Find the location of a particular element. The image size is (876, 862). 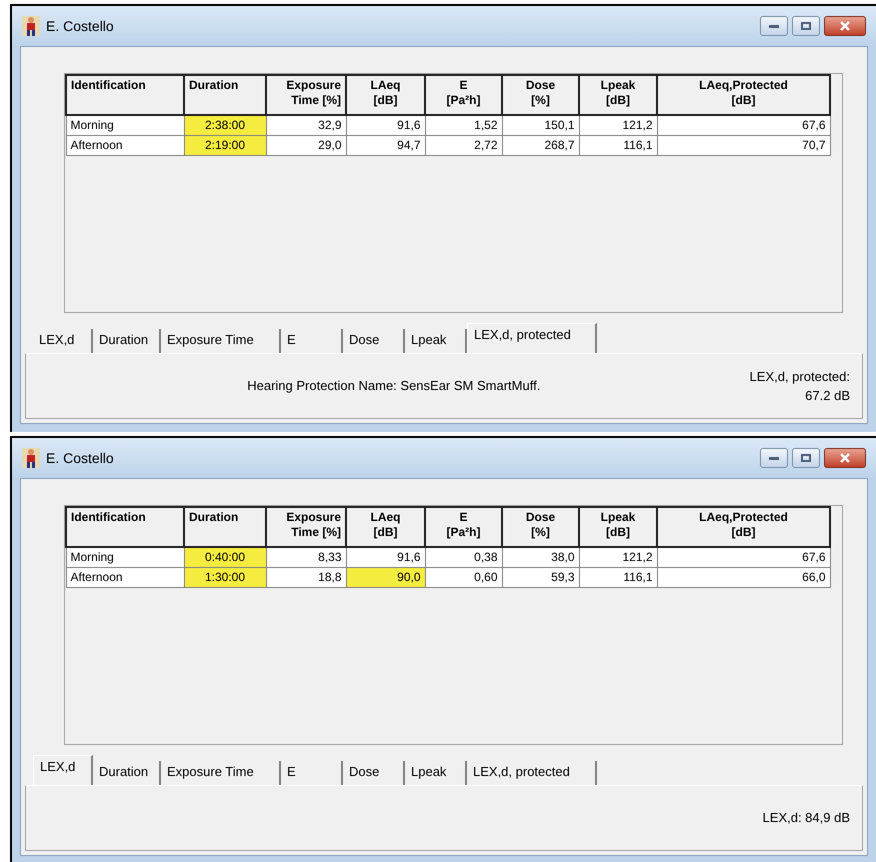

table-cell: 0,38 is located at coordinates (463, 557).